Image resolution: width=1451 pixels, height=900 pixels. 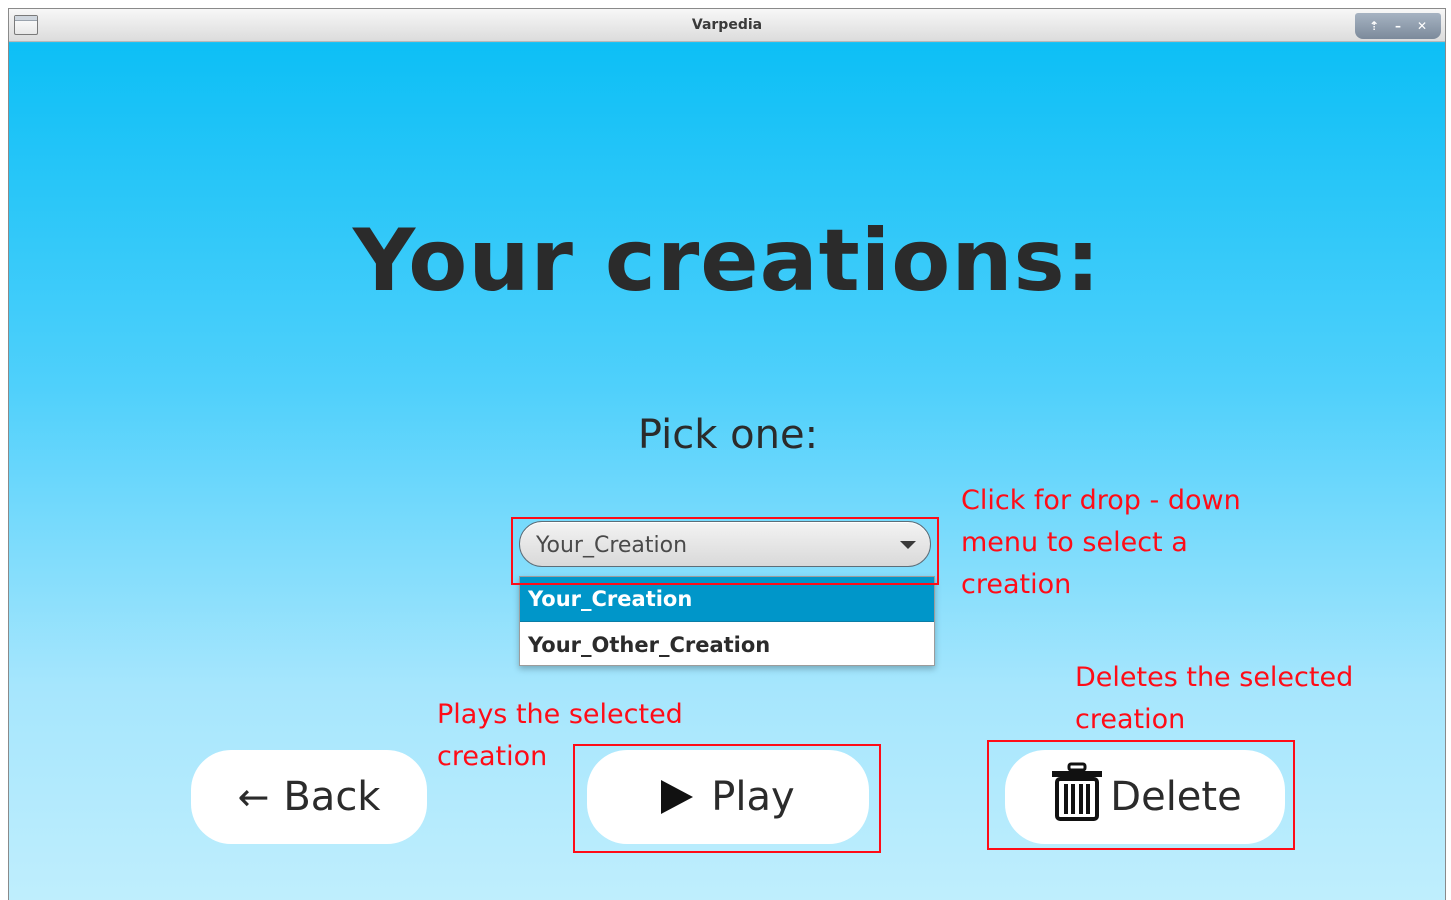 I want to click on dropdown-option-your-other-creation: Your_Other_Creation, so click(x=727, y=644).